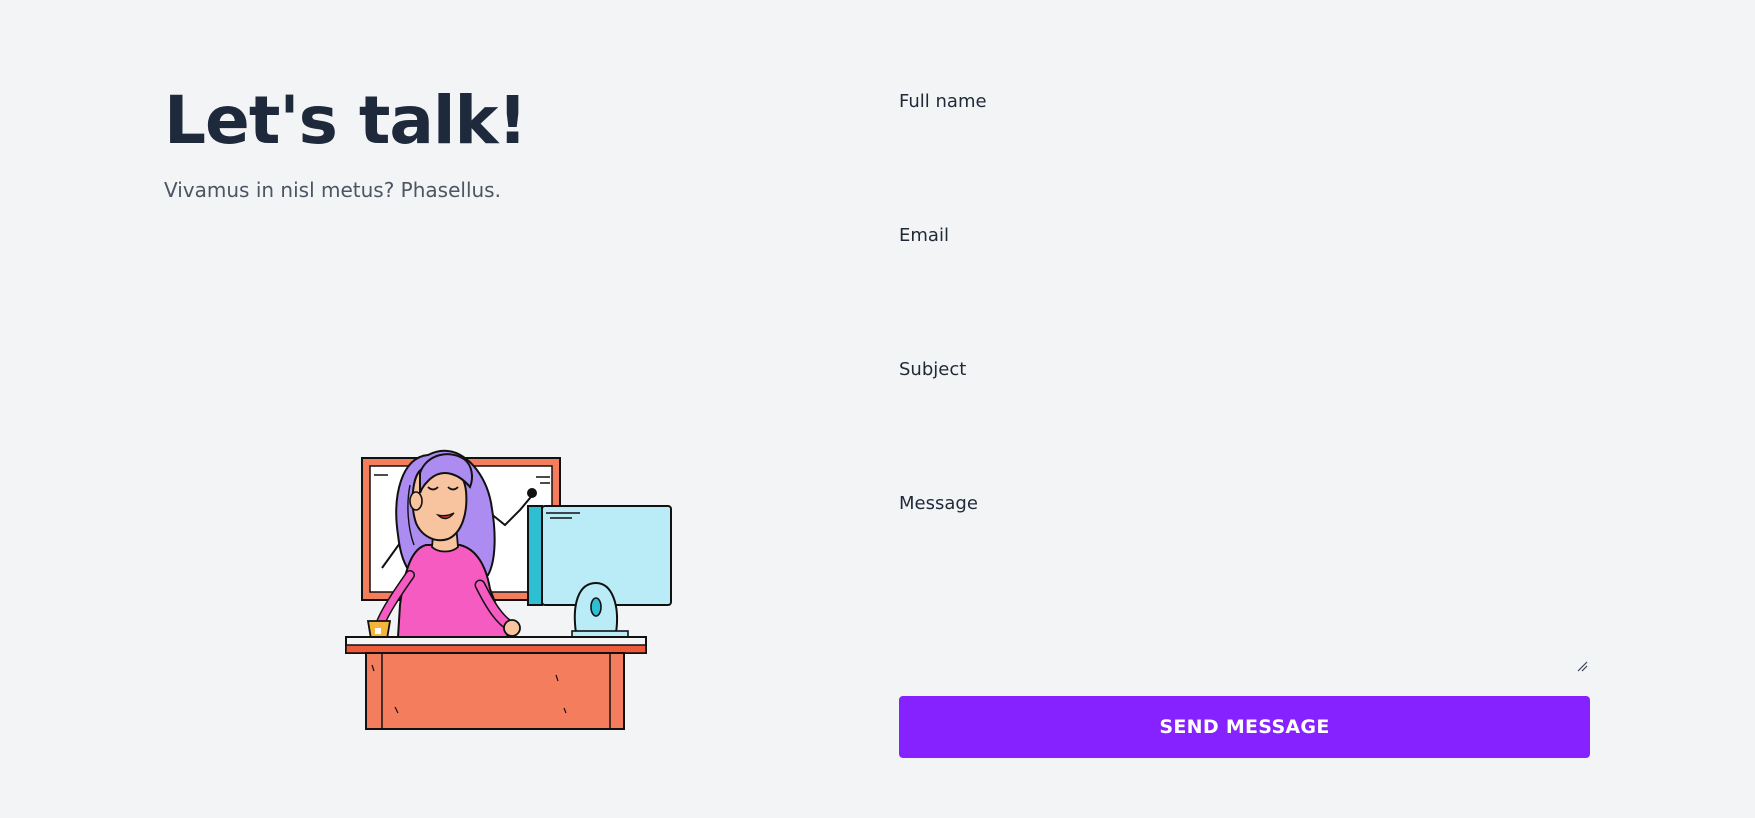  I want to click on message-textarea, so click(1244, 599).